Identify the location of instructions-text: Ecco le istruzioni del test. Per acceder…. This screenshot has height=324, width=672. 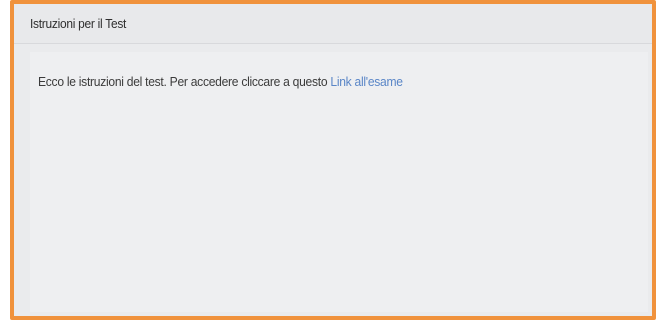
(321, 81).